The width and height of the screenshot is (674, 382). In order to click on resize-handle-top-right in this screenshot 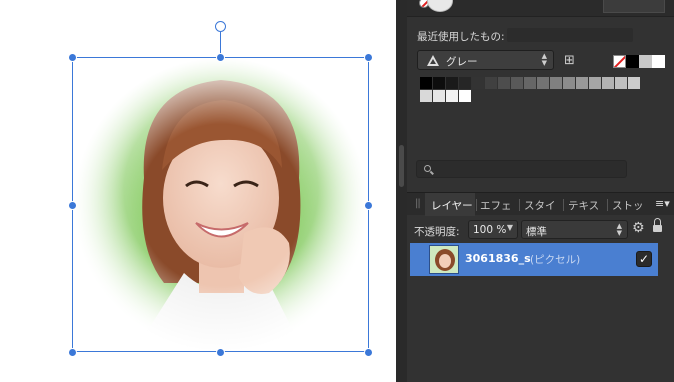, I will do `click(368, 57)`.